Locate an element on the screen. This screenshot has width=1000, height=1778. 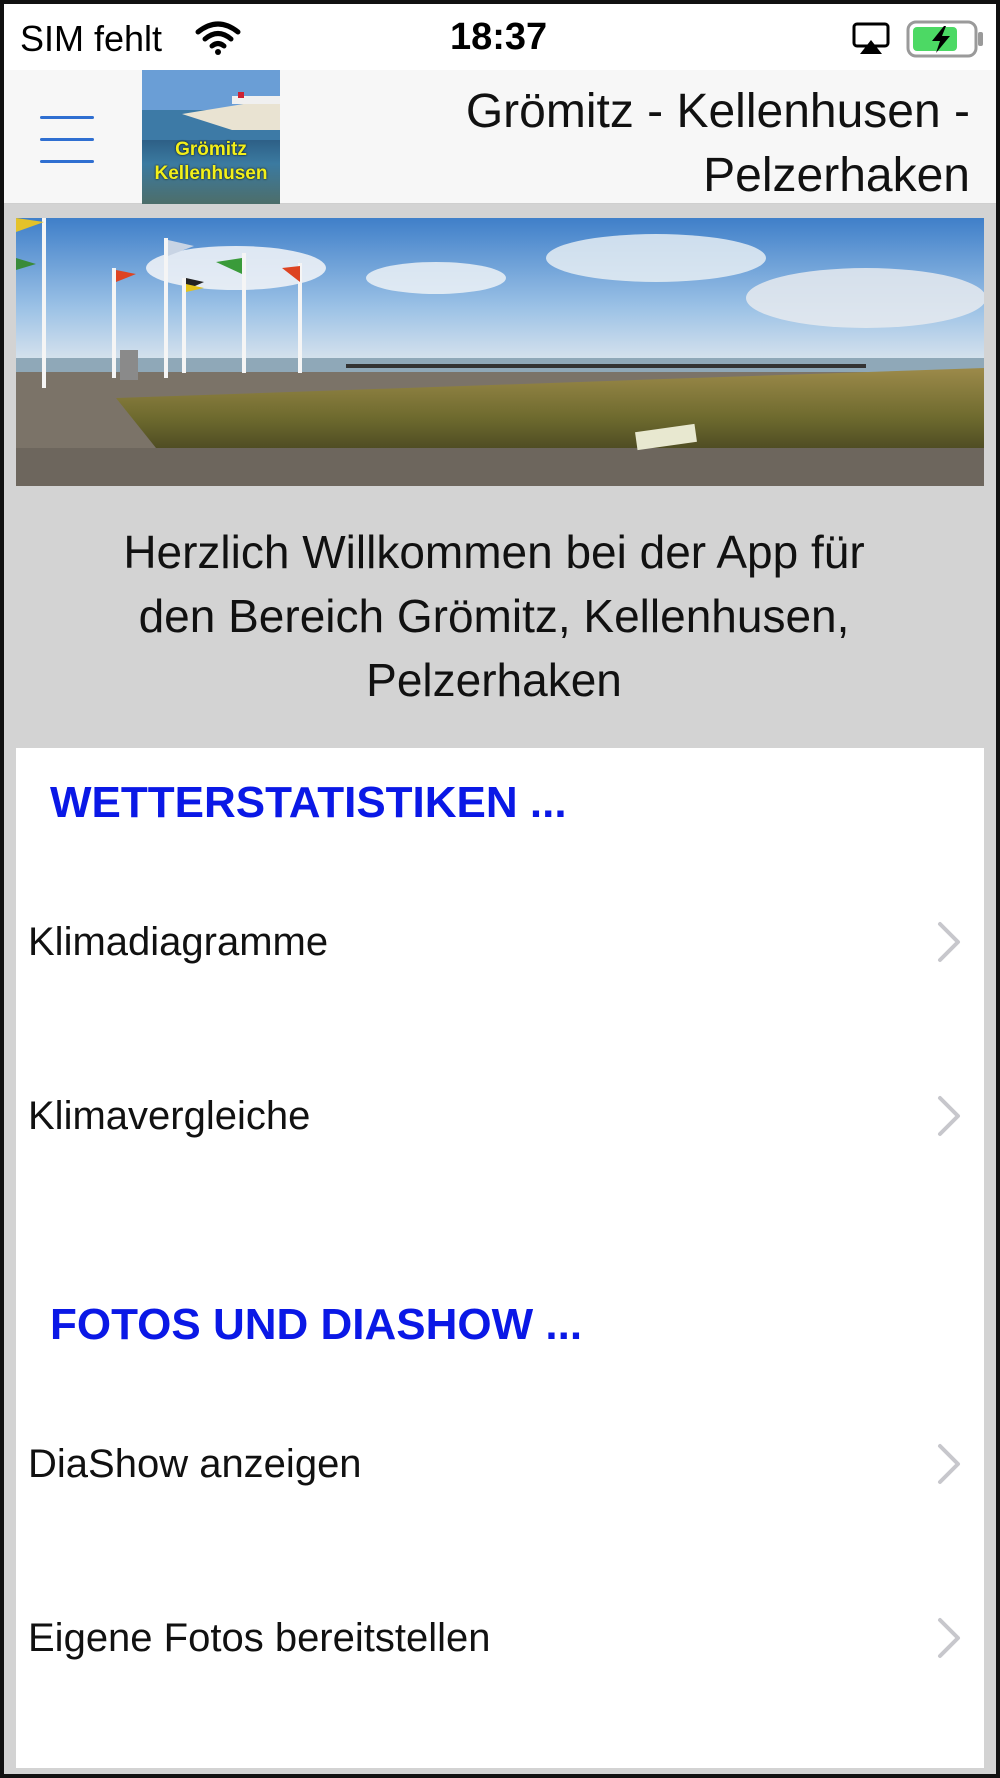
carrier-label: SIM fehlt is located at coordinates (91, 38).